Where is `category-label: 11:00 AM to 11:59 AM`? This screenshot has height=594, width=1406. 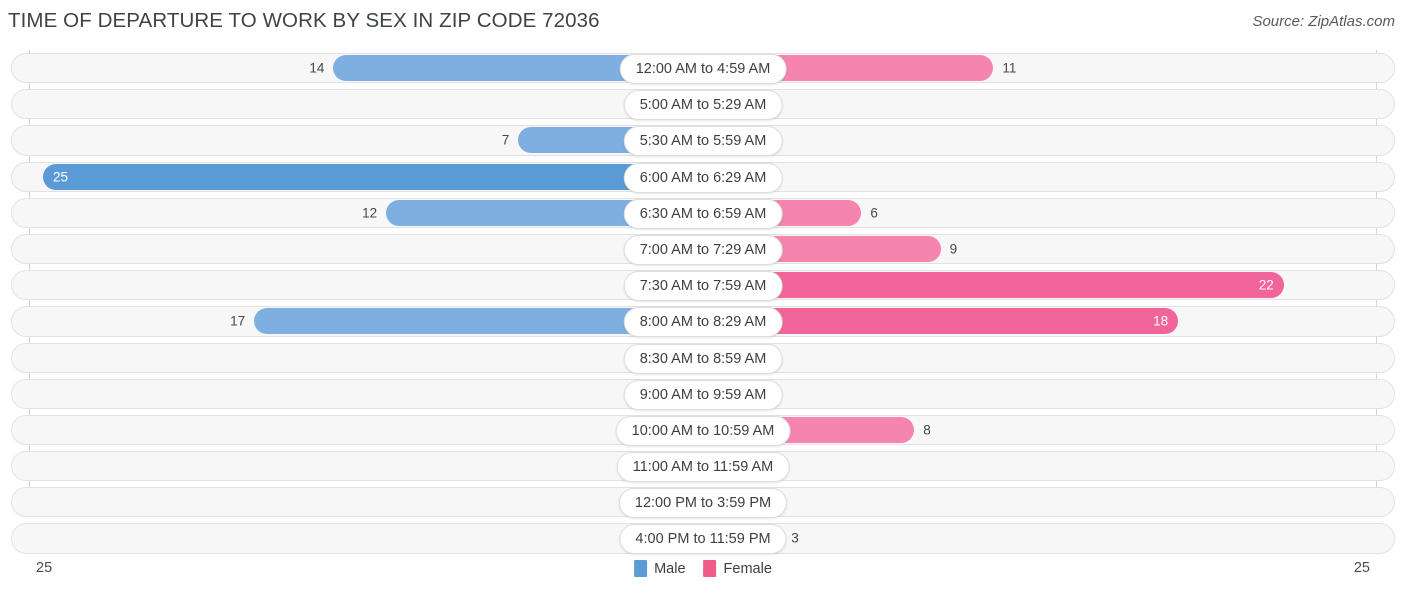 category-label: 11:00 AM to 11:59 AM is located at coordinates (703, 467).